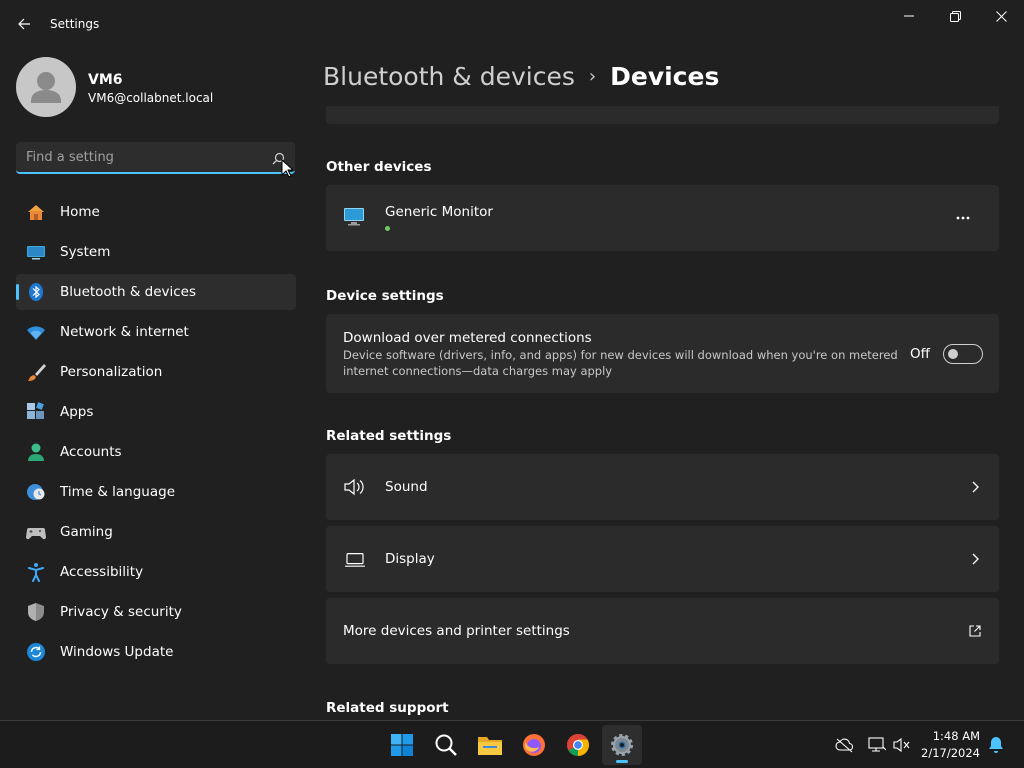 The height and width of the screenshot is (768, 1024). What do you see at coordinates (996, 745) in the screenshot?
I see `notification-bell-icon` at bounding box center [996, 745].